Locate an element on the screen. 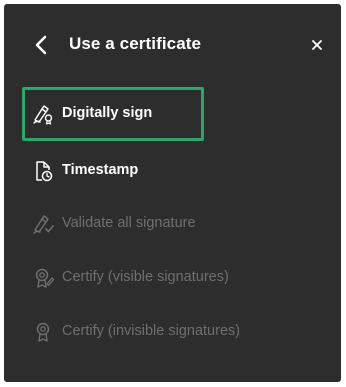  validate-signature-icon is located at coordinates (43, 224).